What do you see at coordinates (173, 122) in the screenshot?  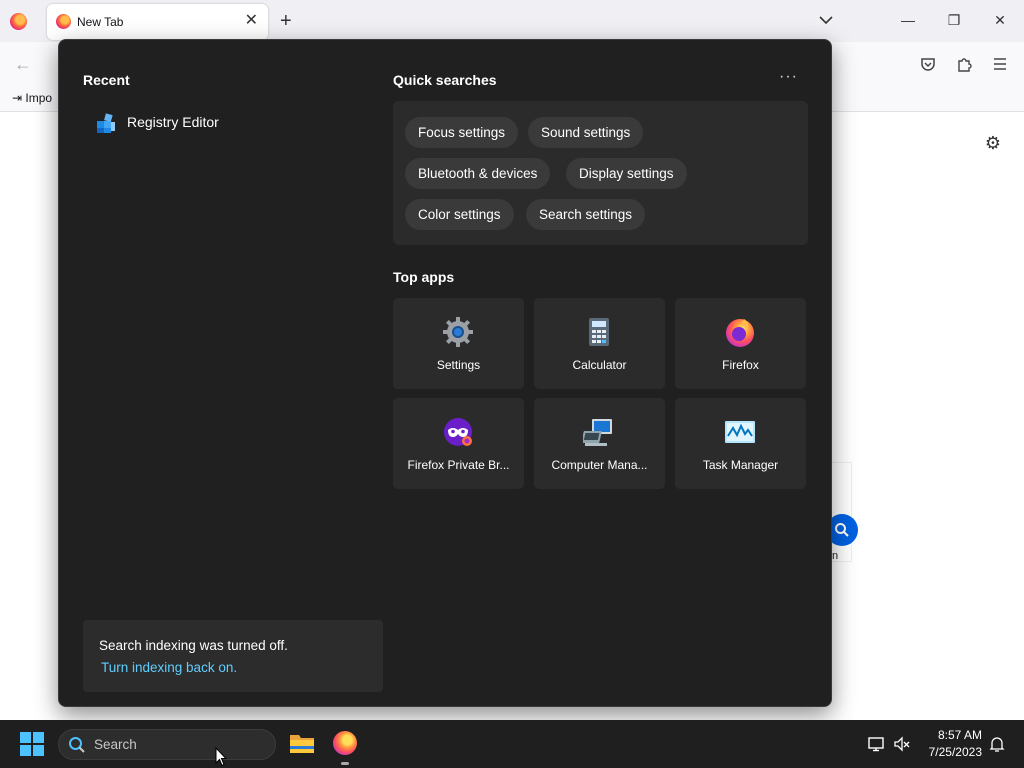 I see `recent-item-label: Registry Editor` at bounding box center [173, 122].